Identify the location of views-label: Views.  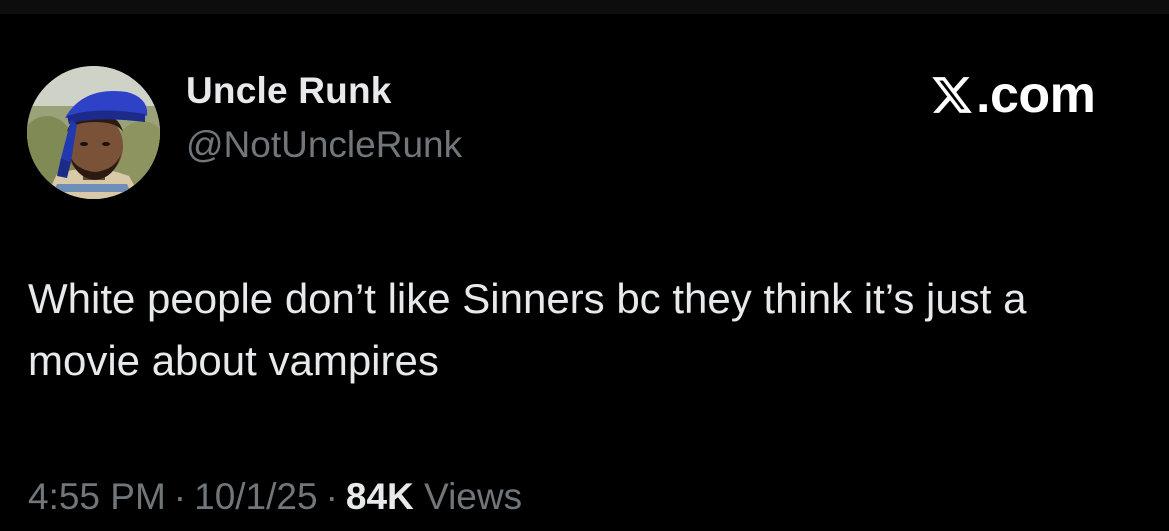
(473, 496).